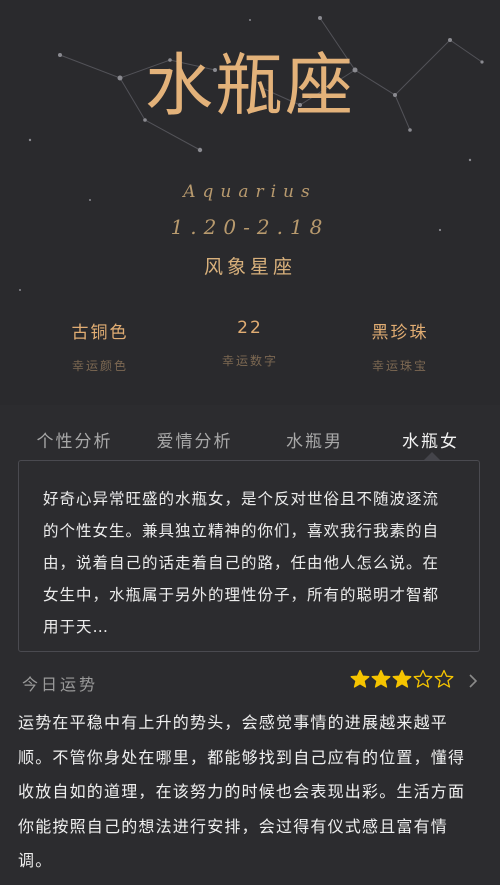 The height and width of the screenshot is (885, 500). I want to click on tab-love: 爱情分析, so click(194, 439).